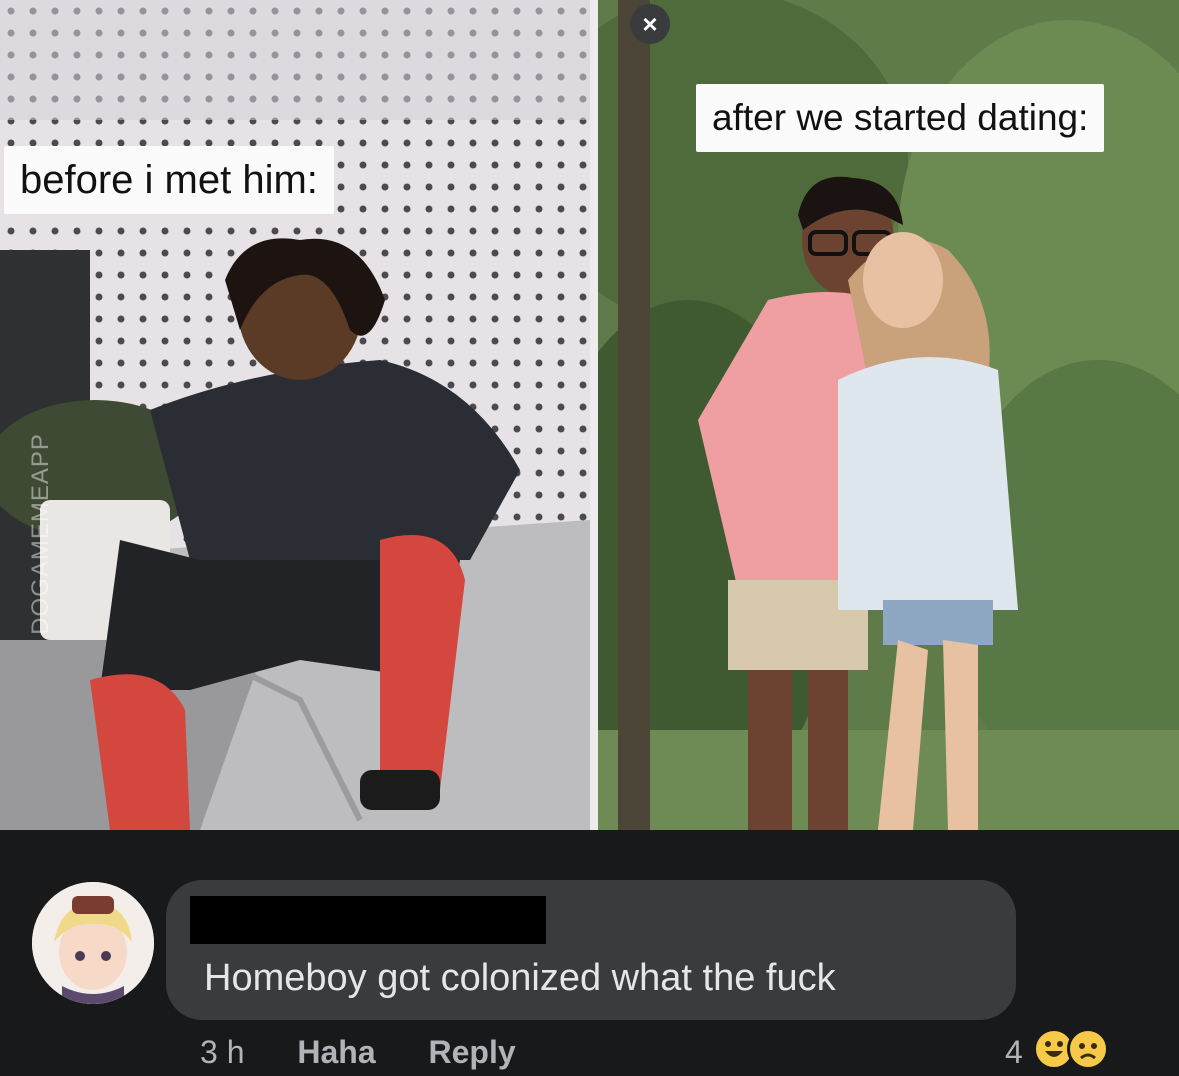 Image resolution: width=1179 pixels, height=1076 pixels. I want to click on comment-bubble: Homeboy got colonized what the fuck, so click(591, 950).